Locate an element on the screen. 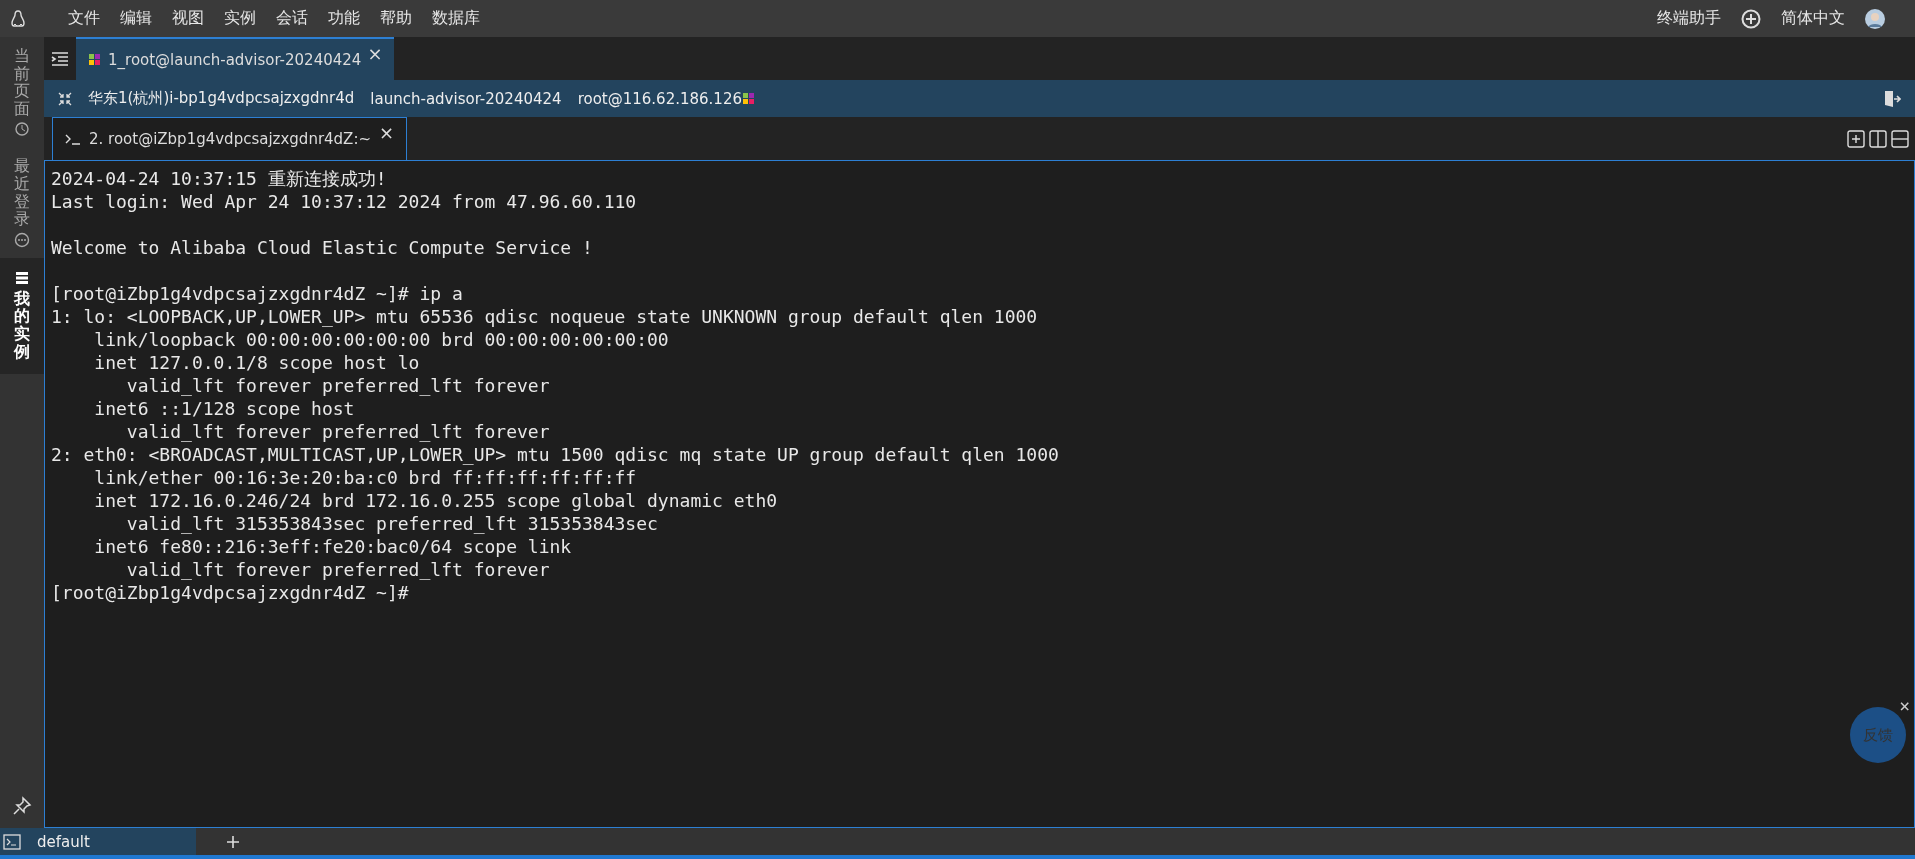  terminal-tab: 2. root@iZbp1g4vdpcsajzxgdnr4dZ:~ × is located at coordinates (230, 138).